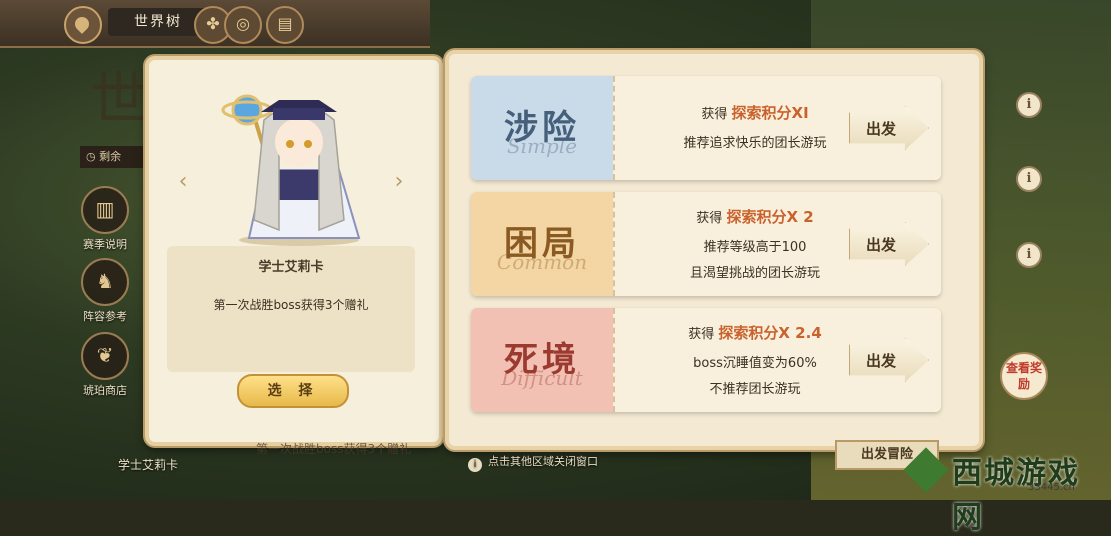 This screenshot has height=536, width=1111. What do you see at coordinates (148, 465) in the screenshot?
I see `bottom-character-name: 学士艾莉卡` at bounding box center [148, 465].